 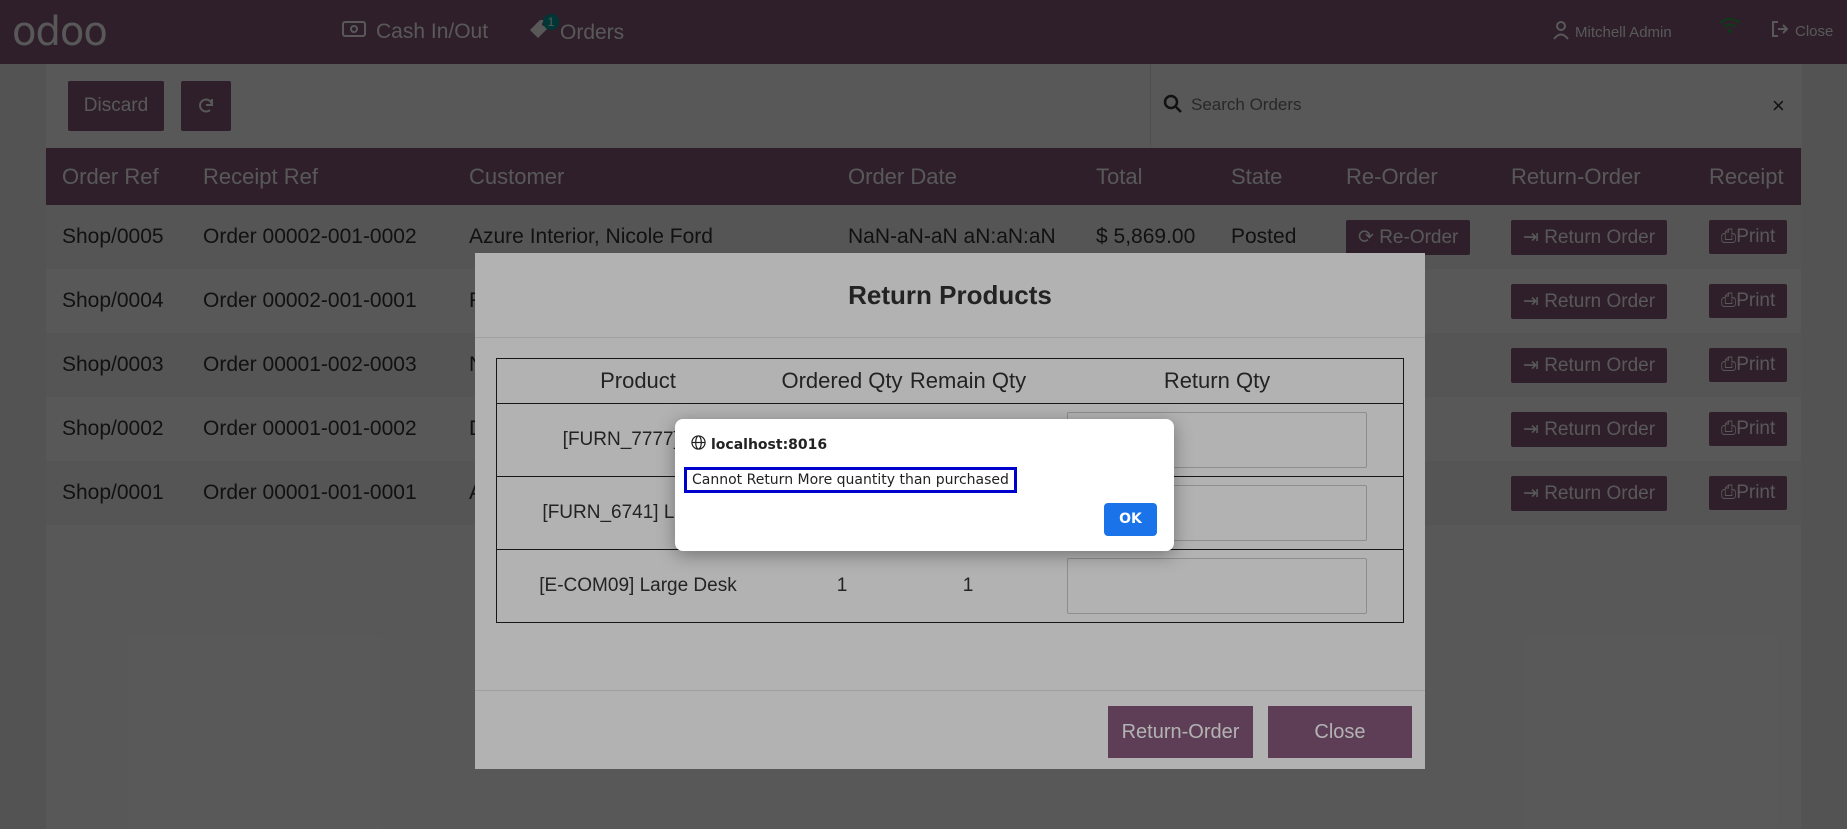 What do you see at coordinates (1130, 519) in the screenshot?
I see `alert-ok-button: OK` at bounding box center [1130, 519].